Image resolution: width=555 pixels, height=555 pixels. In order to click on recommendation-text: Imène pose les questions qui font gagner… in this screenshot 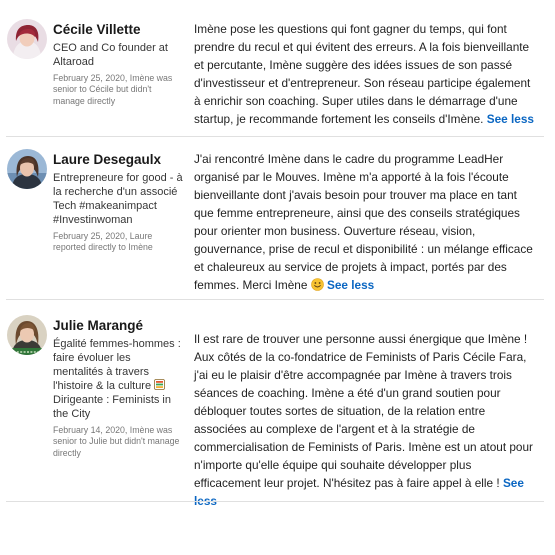, I will do `click(366, 74)`.